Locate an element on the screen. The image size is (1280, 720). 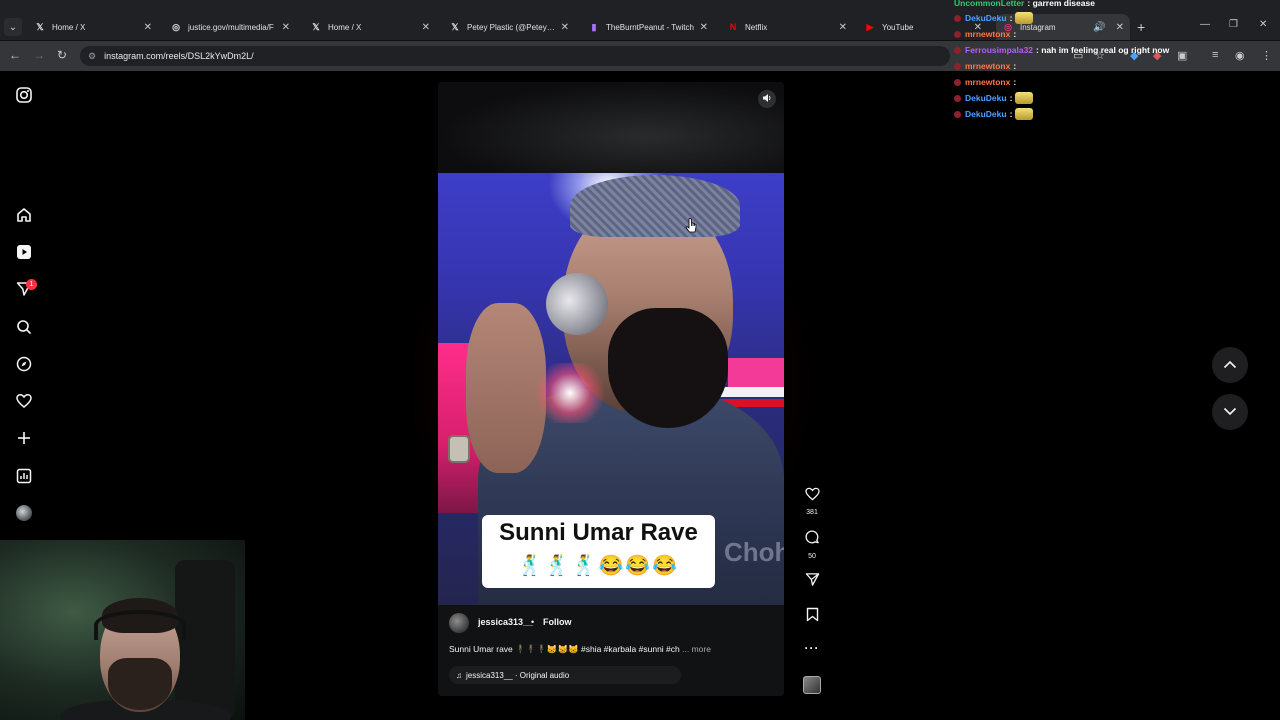
save-button is located at coordinates (812, 617).